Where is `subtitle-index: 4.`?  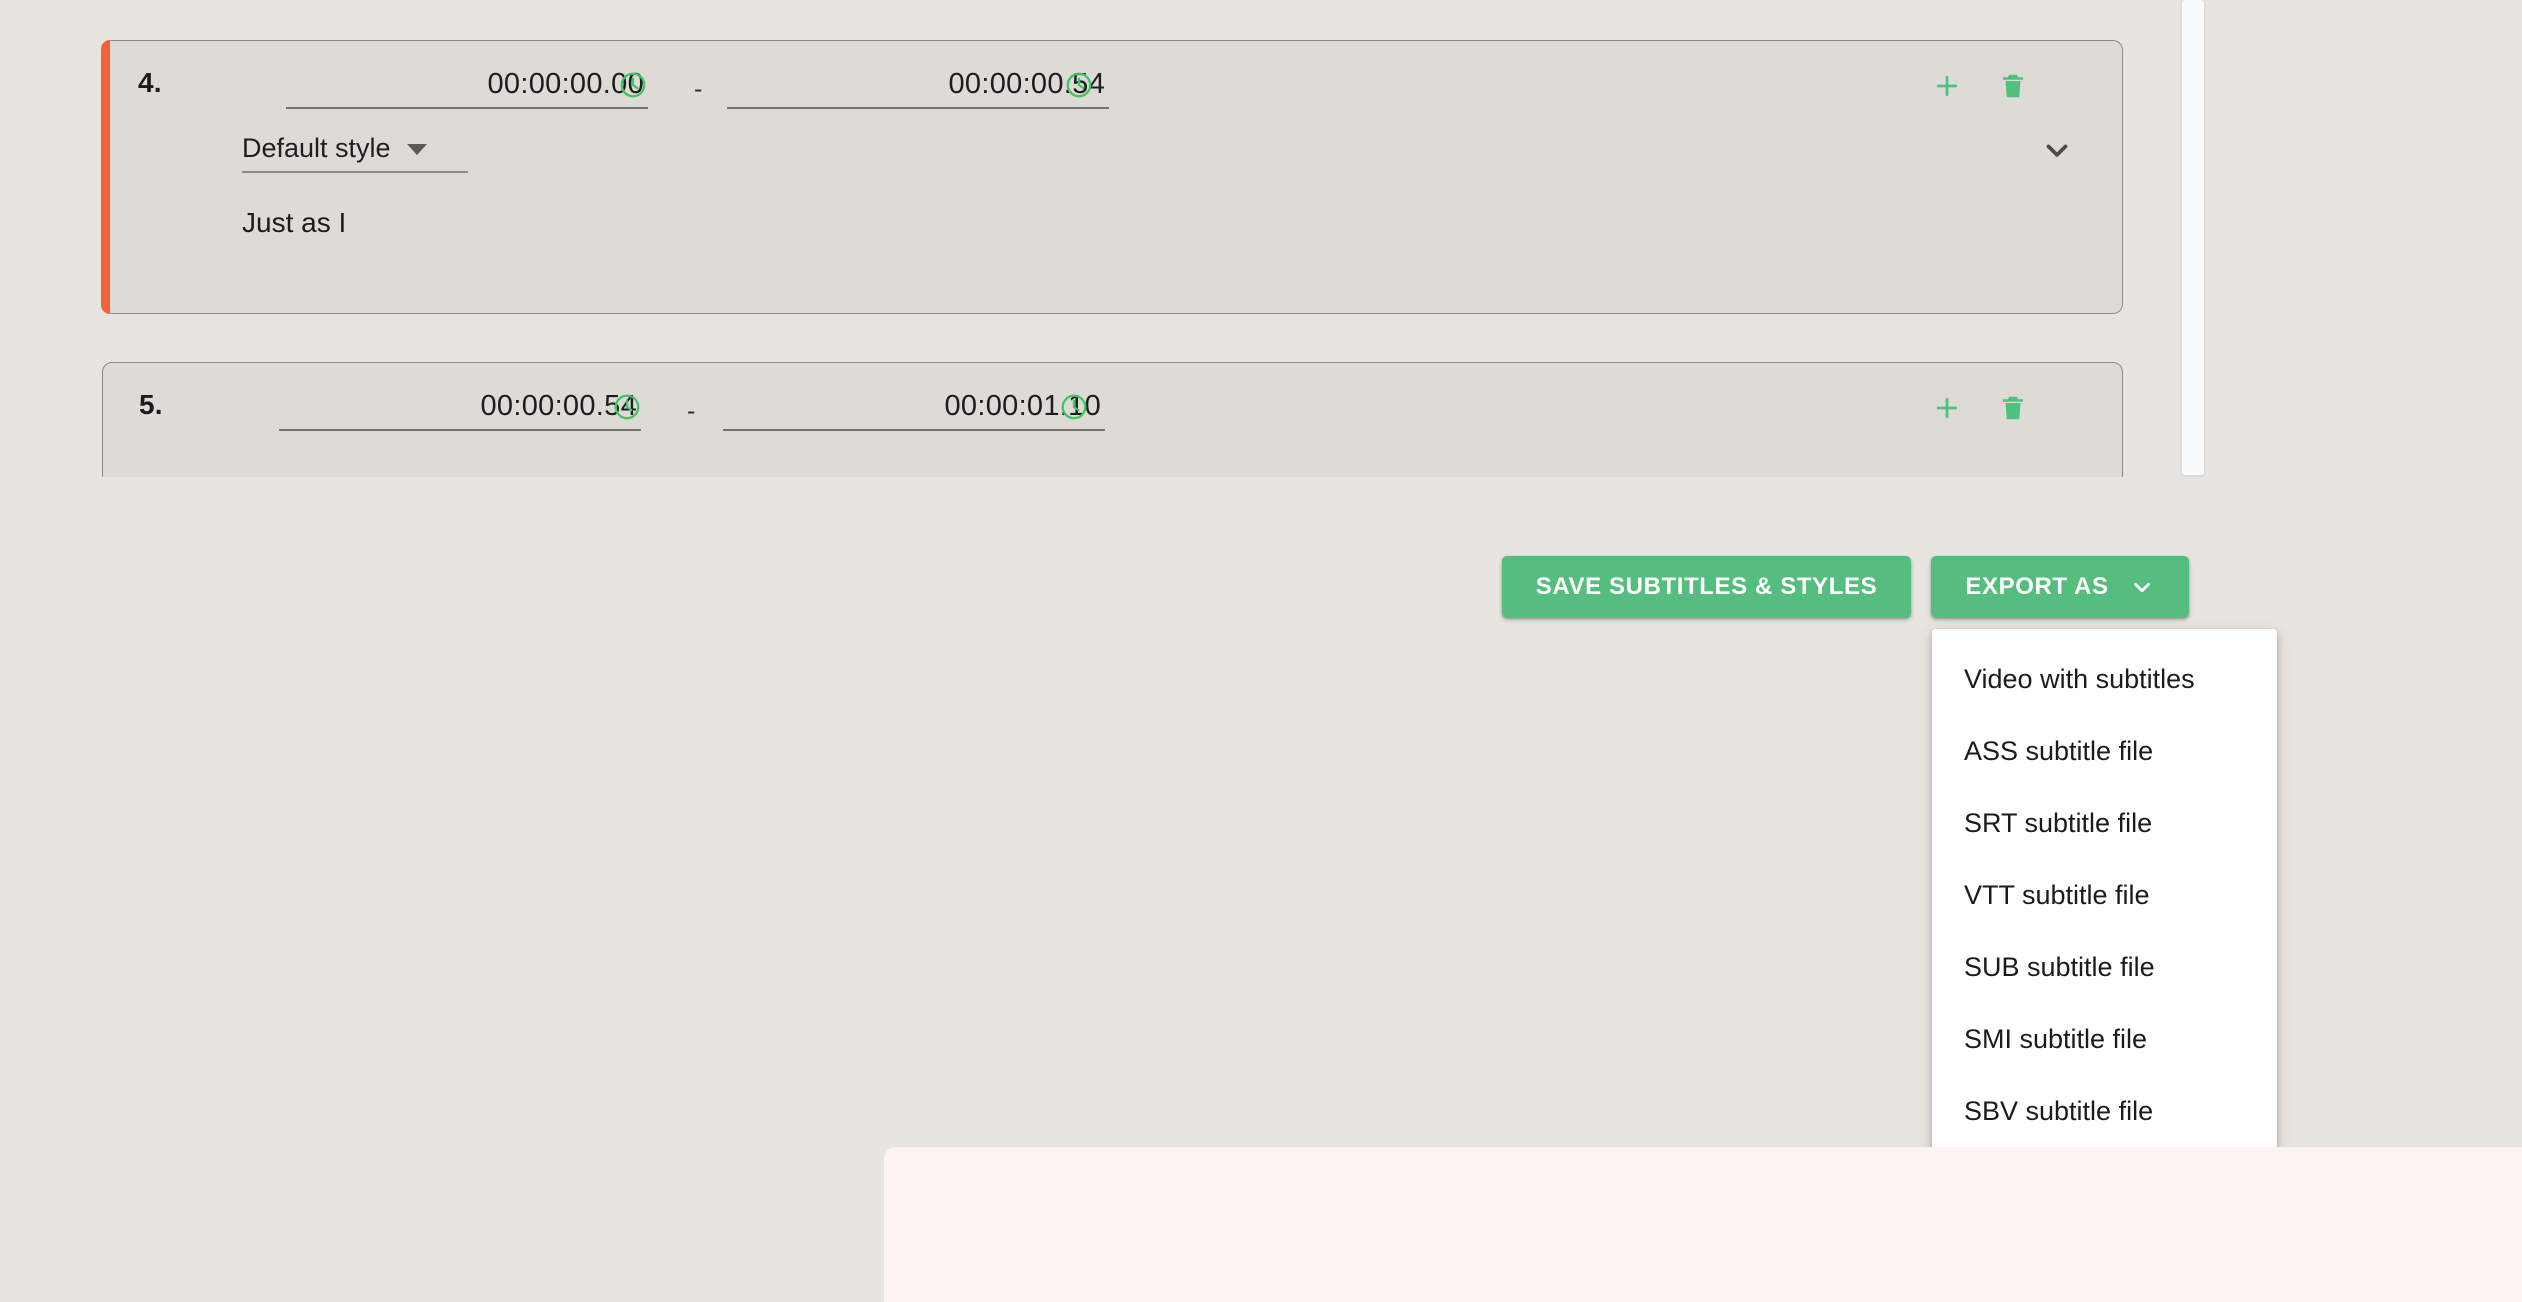 subtitle-index: 4. is located at coordinates (150, 82).